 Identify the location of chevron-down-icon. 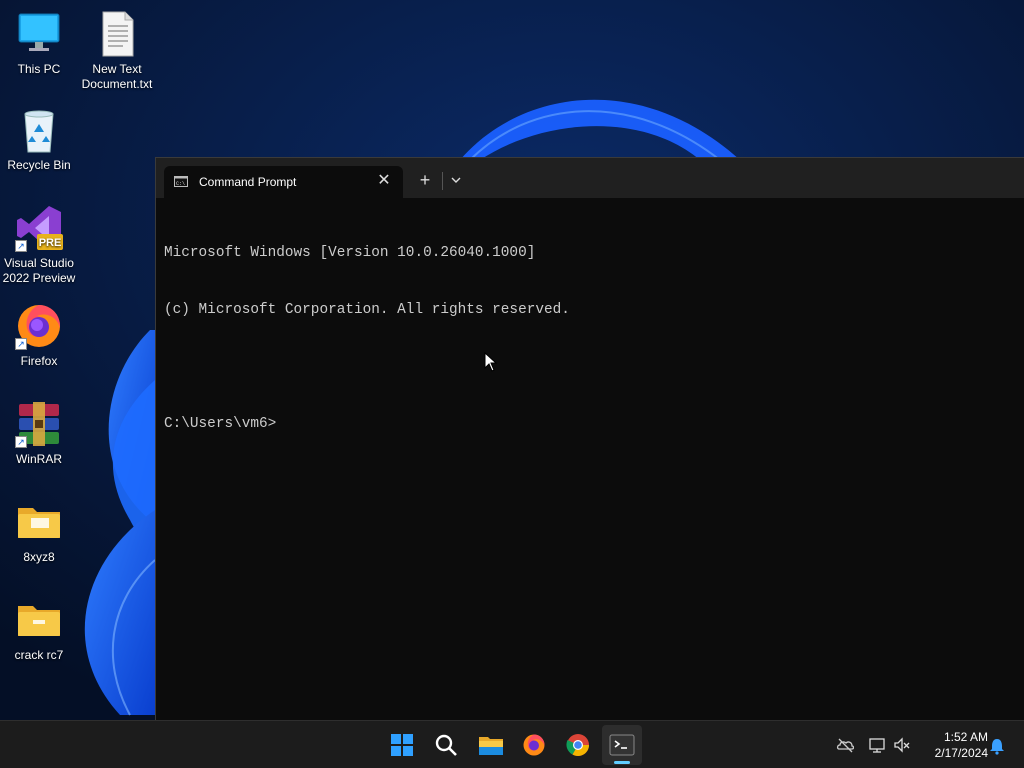
(456, 180).